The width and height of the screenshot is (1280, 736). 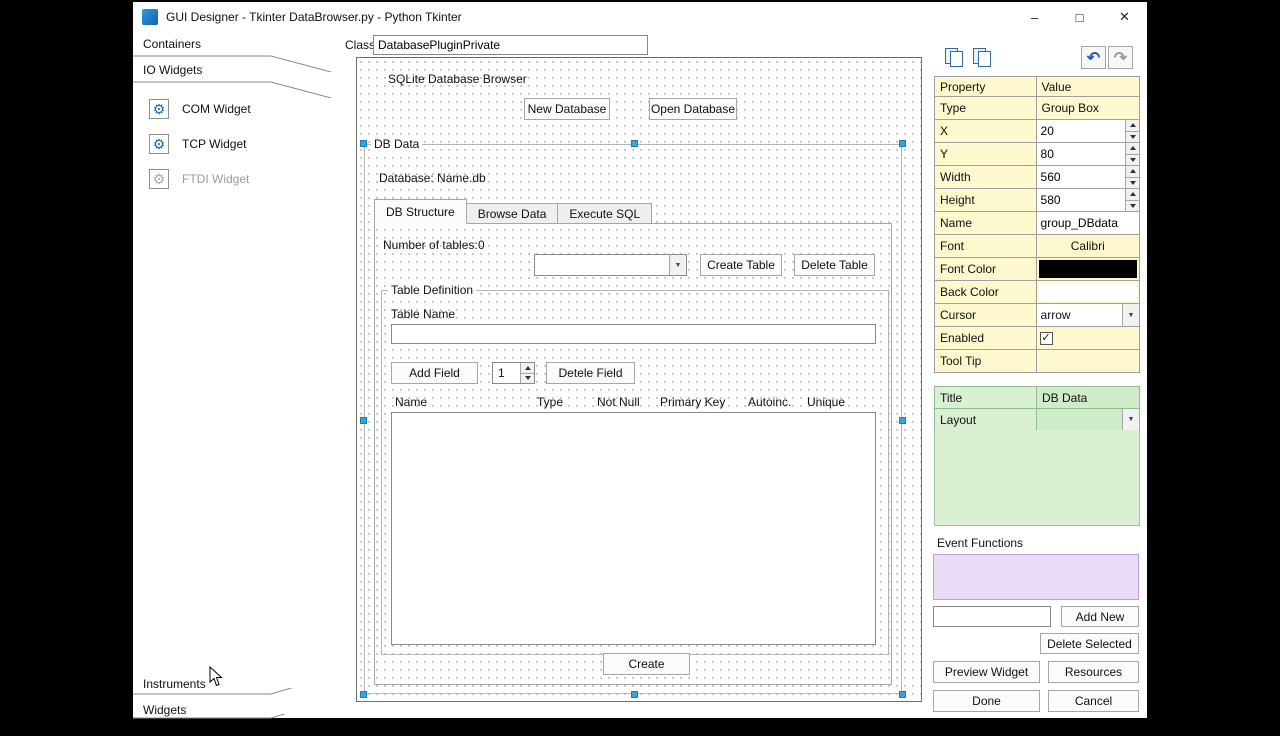 I want to click on prop-value-height, so click(x=1088, y=200).